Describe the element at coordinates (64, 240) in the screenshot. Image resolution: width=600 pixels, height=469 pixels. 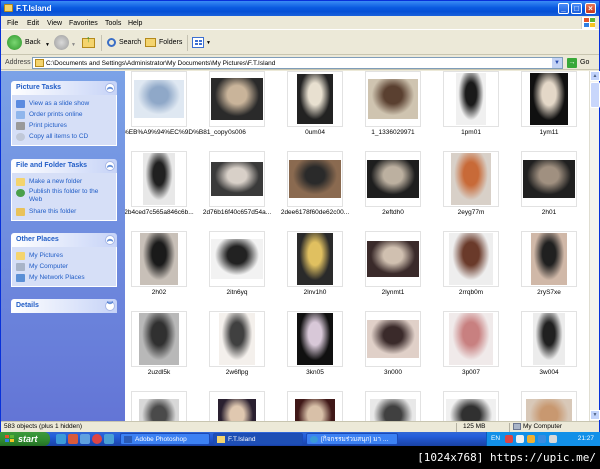
I see `other-places-header: Other Places ︽` at that location.